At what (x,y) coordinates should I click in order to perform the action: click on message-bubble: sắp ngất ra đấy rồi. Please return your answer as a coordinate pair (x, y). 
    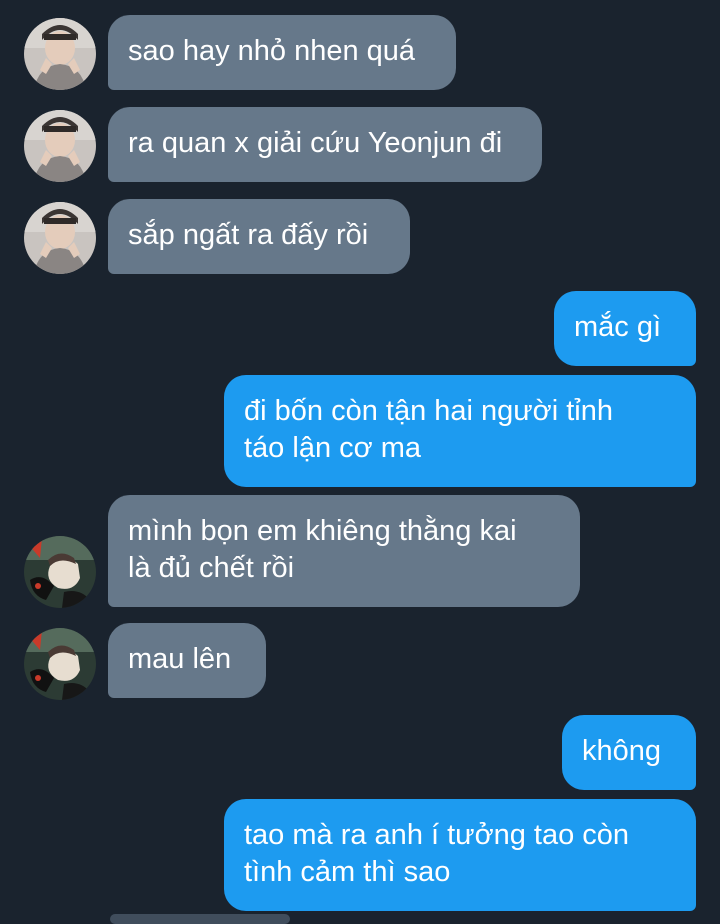
    Looking at the image, I should click on (259, 236).